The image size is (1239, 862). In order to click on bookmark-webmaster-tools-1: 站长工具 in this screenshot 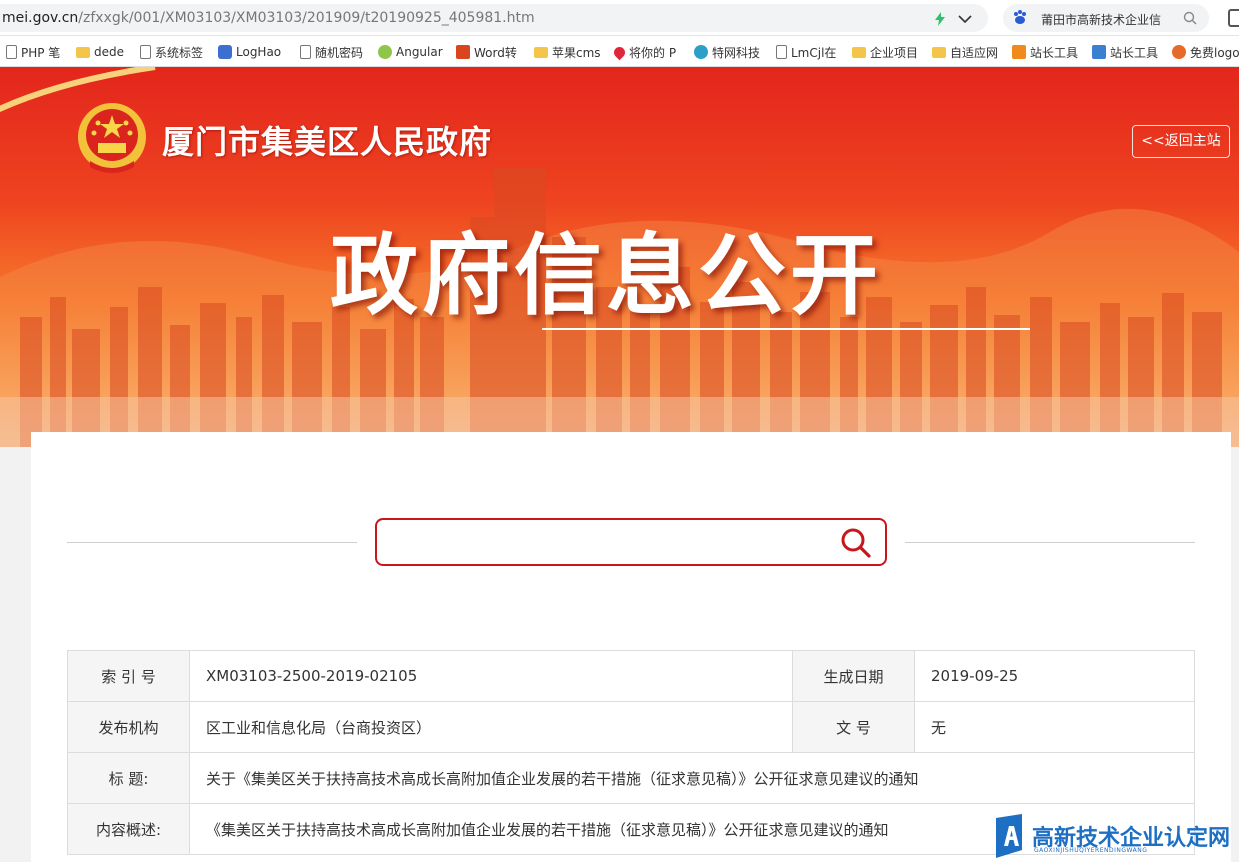, I will do `click(1046, 52)`.